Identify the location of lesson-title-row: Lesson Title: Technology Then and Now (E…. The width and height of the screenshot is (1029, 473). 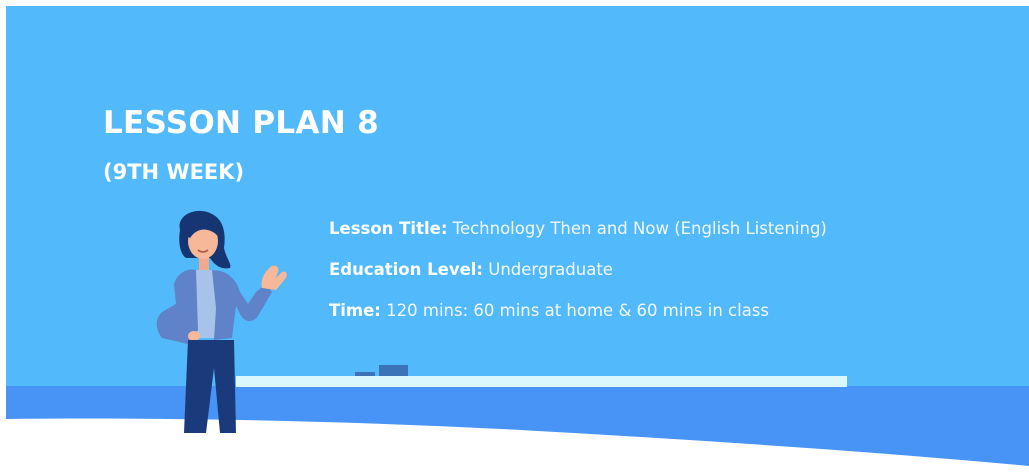
(578, 228).